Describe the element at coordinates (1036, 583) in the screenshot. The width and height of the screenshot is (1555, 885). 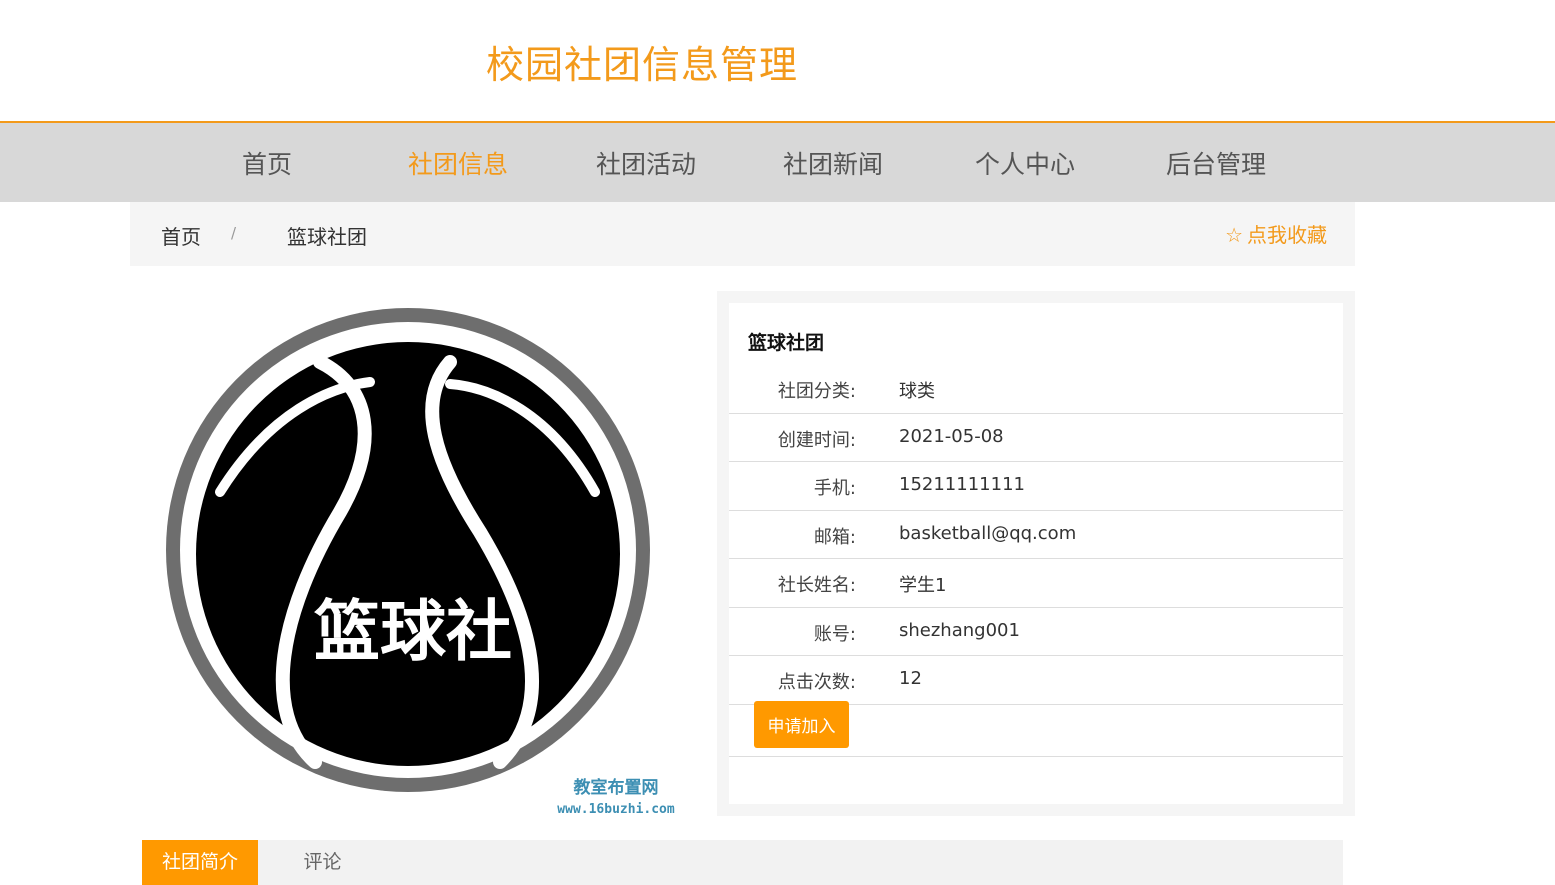
I see `info-row-president: 社长姓名: 学生1` at that location.